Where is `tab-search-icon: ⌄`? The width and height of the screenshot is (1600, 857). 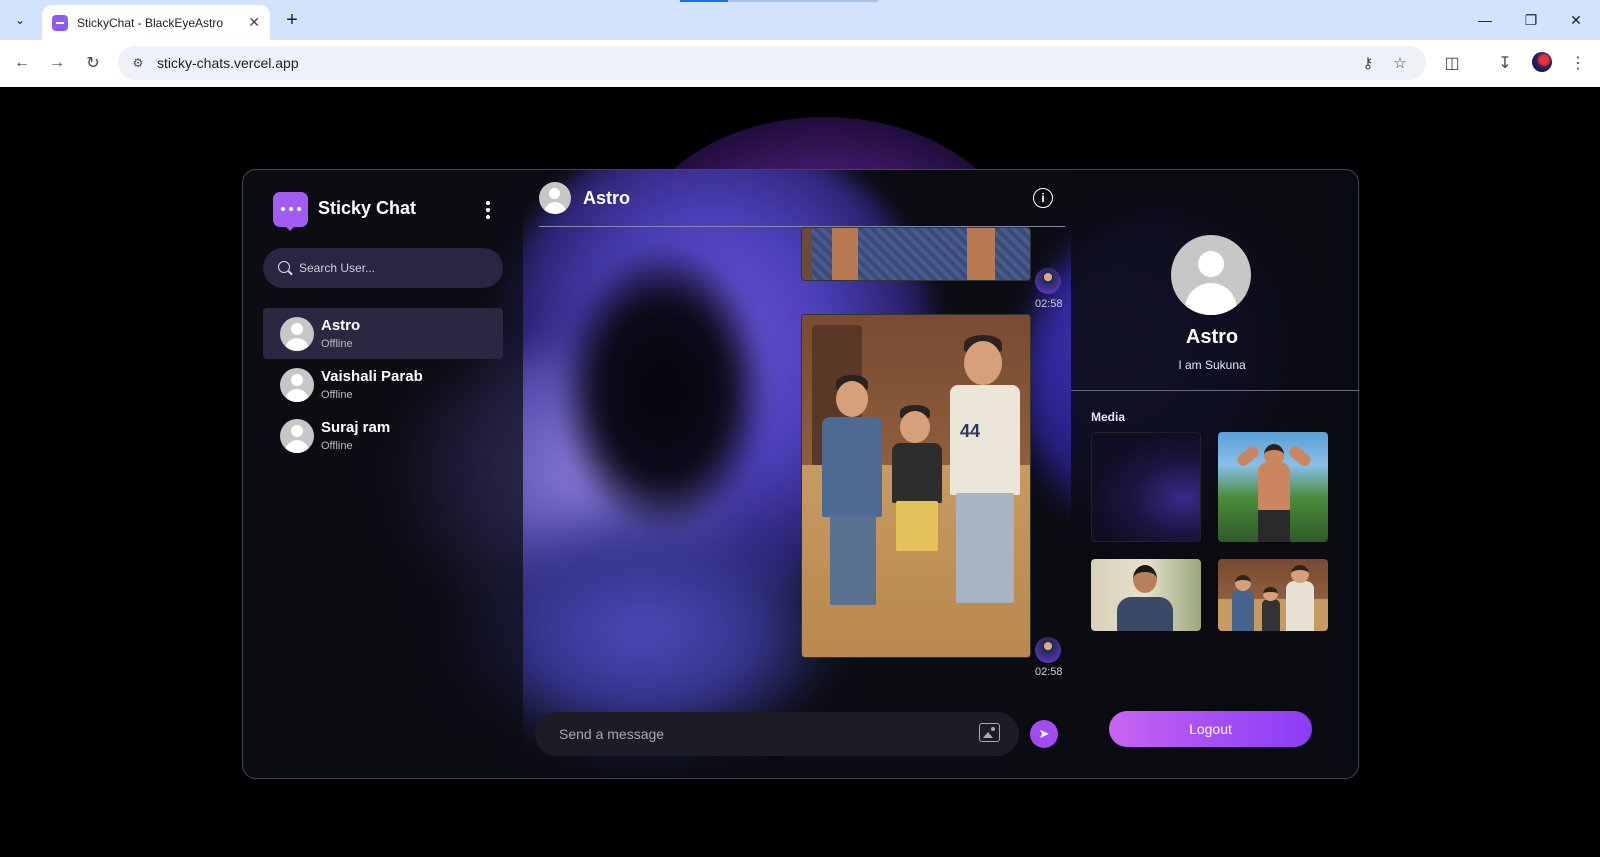
tab-search-icon: ⌄ is located at coordinates (20, 20).